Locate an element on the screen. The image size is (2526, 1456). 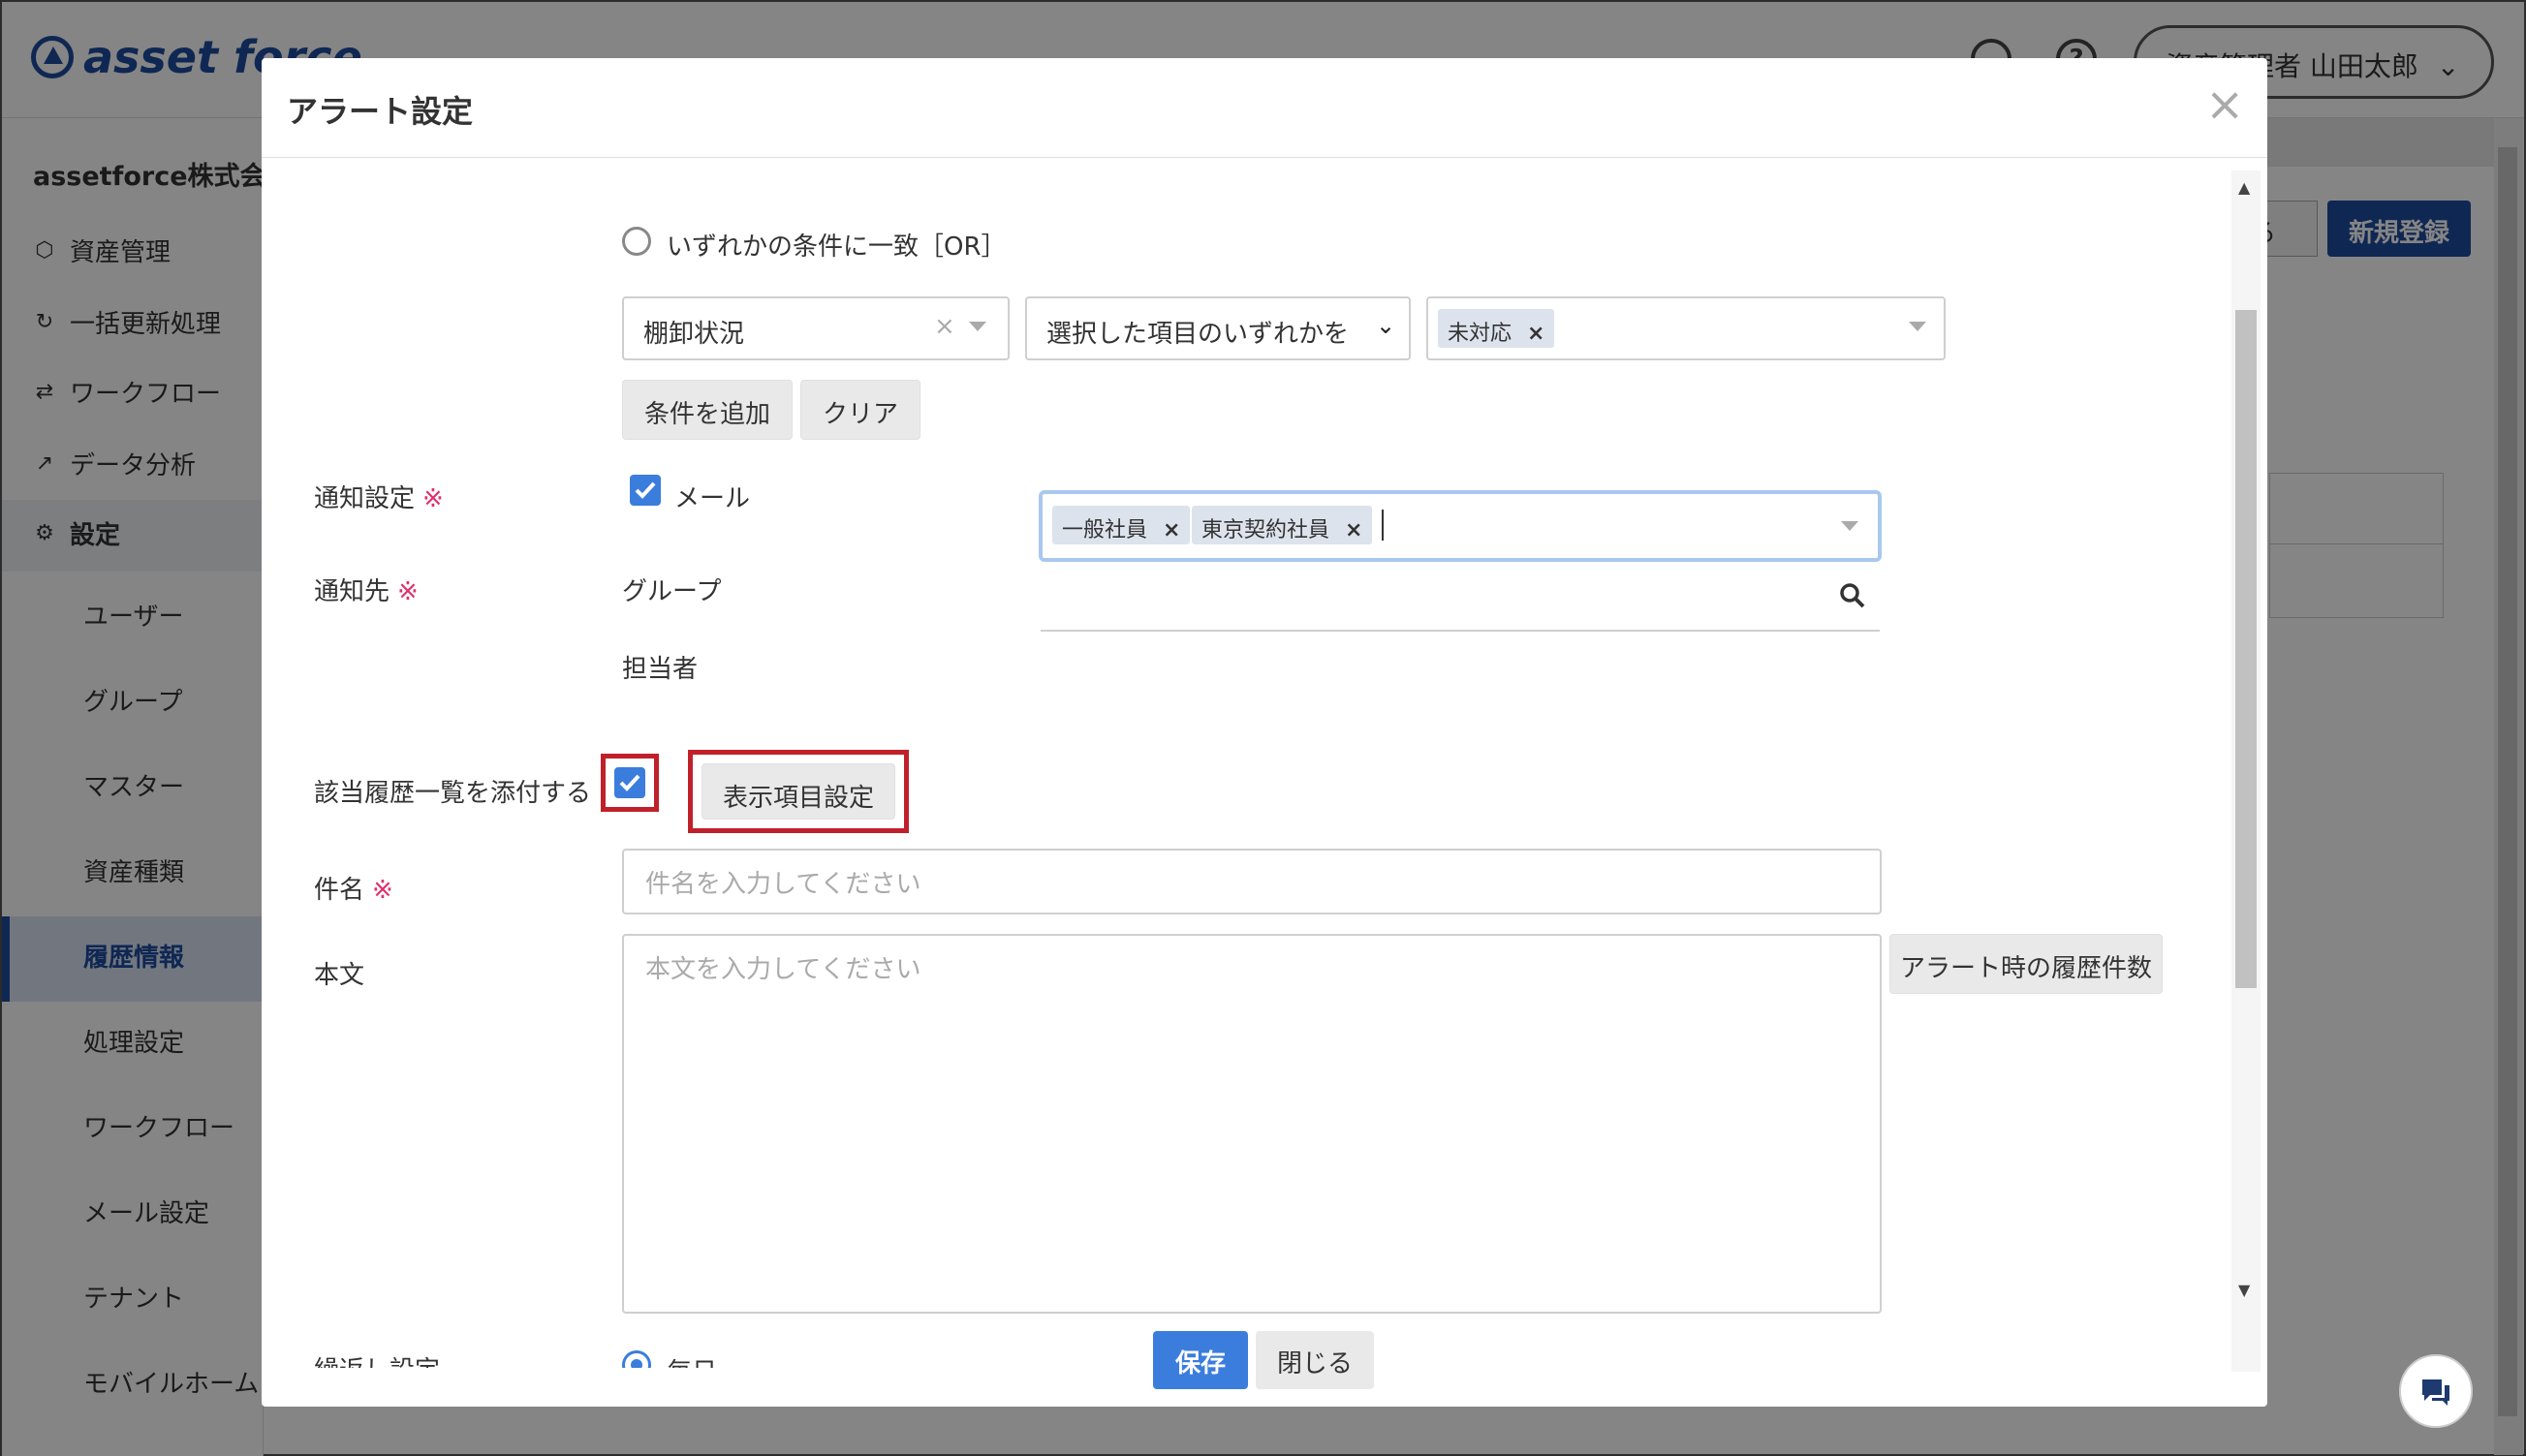
condition-value-select: 未対応 × is located at coordinates (1686, 328).